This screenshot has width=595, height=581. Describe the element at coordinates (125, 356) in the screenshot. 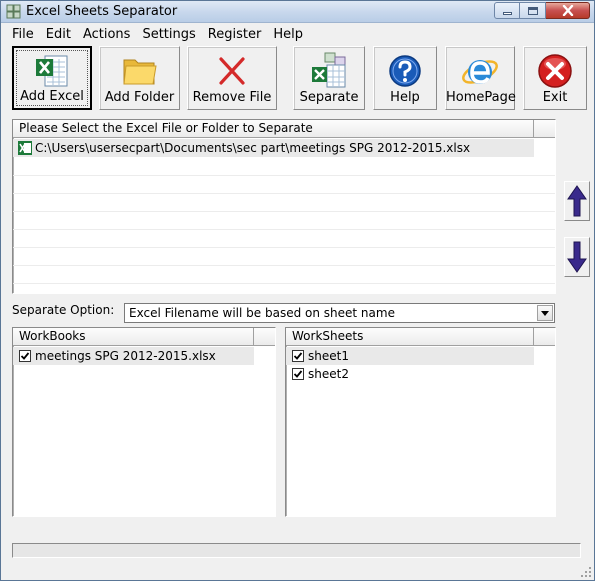

I see `workbook-name: meetings SPG 2012-2015.xlsx` at that location.